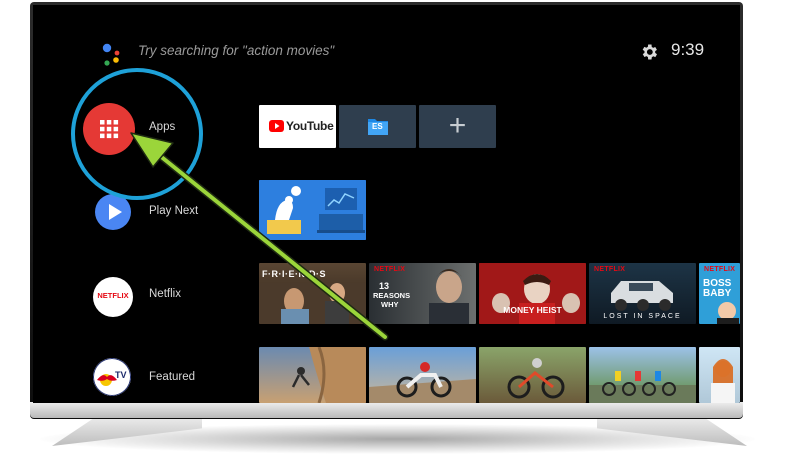 Image resolution: width=795 pixels, height=469 pixels. What do you see at coordinates (386, 410) in the screenshot?
I see `tv-bottom-bar` at bounding box center [386, 410].